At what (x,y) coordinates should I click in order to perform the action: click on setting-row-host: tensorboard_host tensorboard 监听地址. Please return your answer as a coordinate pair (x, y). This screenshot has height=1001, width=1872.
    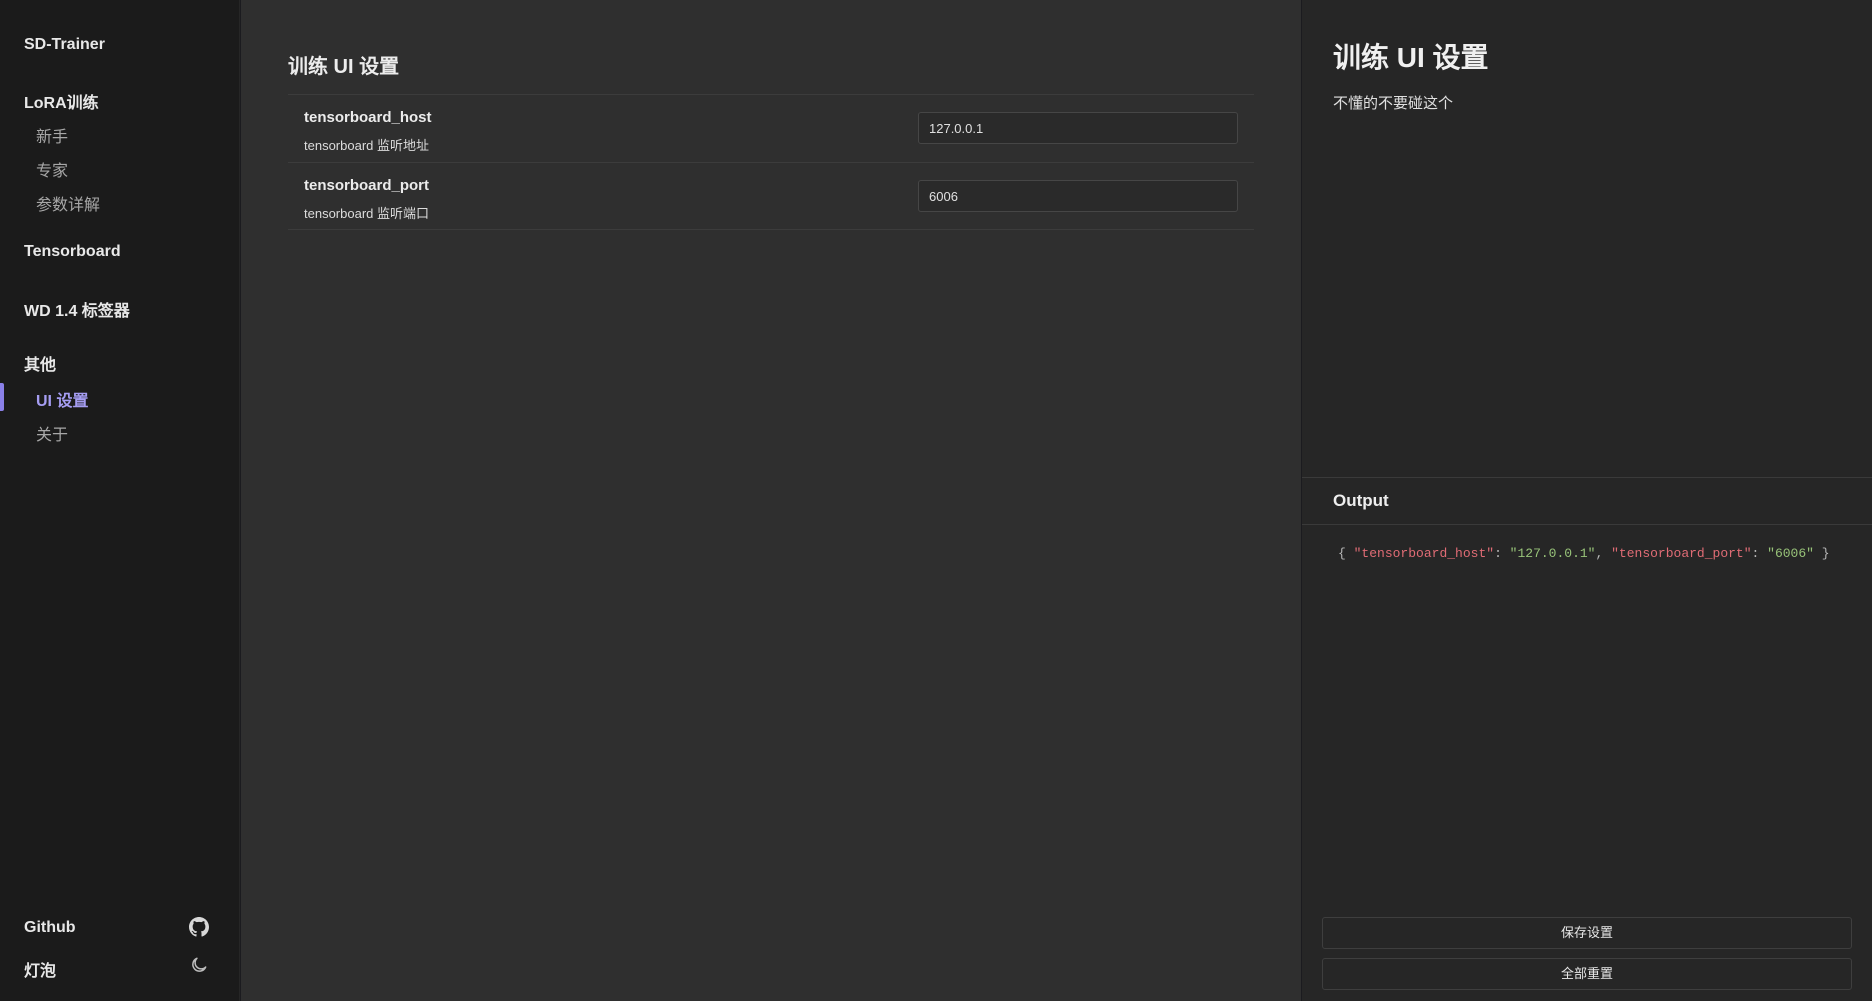
    Looking at the image, I should click on (771, 128).